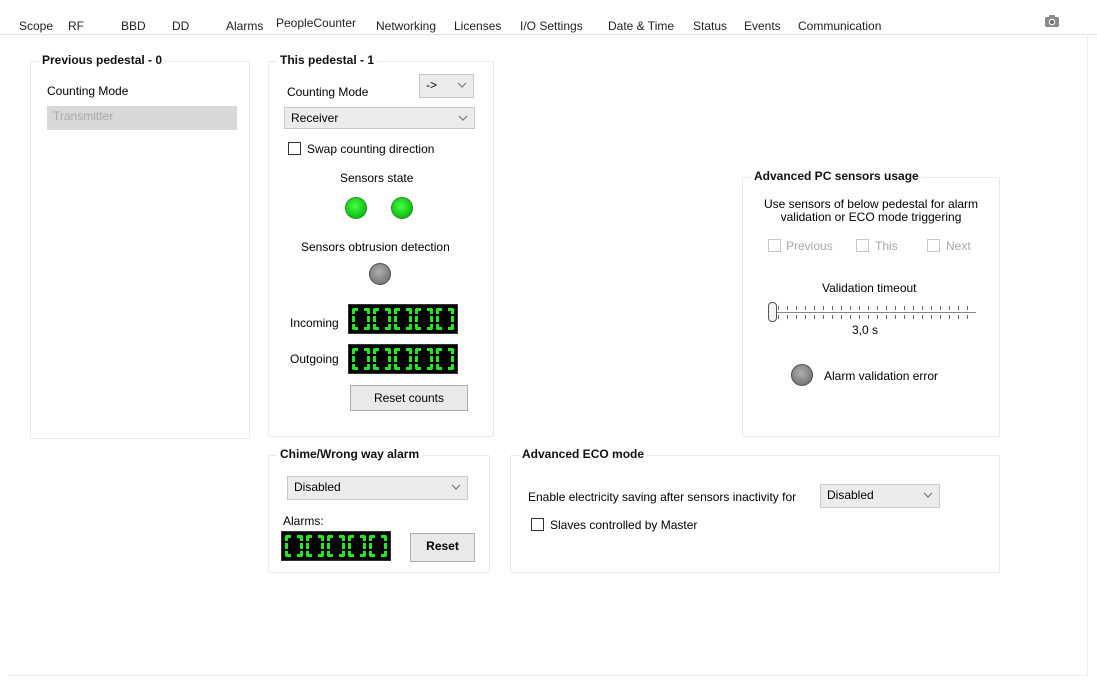 The width and height of the screenshot is (1097, 684). Describe the element at coordinates (379, 118) in the screenshot. I see `counting-mode-select: Receiver` at that location.